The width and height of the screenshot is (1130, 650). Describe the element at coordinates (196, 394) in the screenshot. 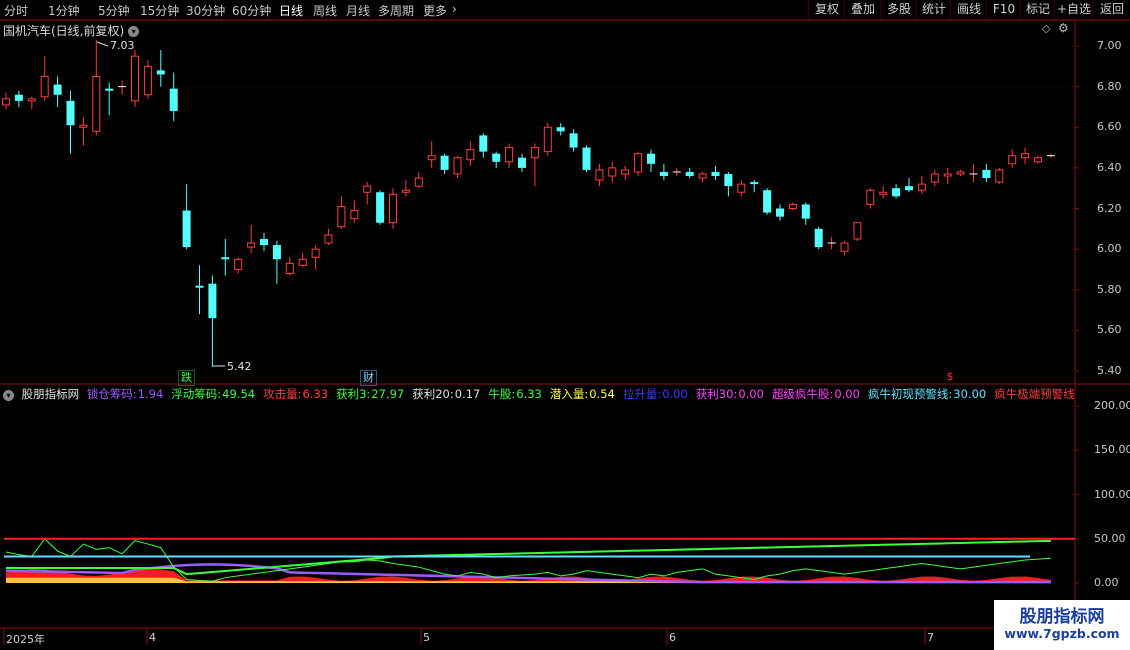

I see `indicator-item-label: 浮动筹码:` at that location.